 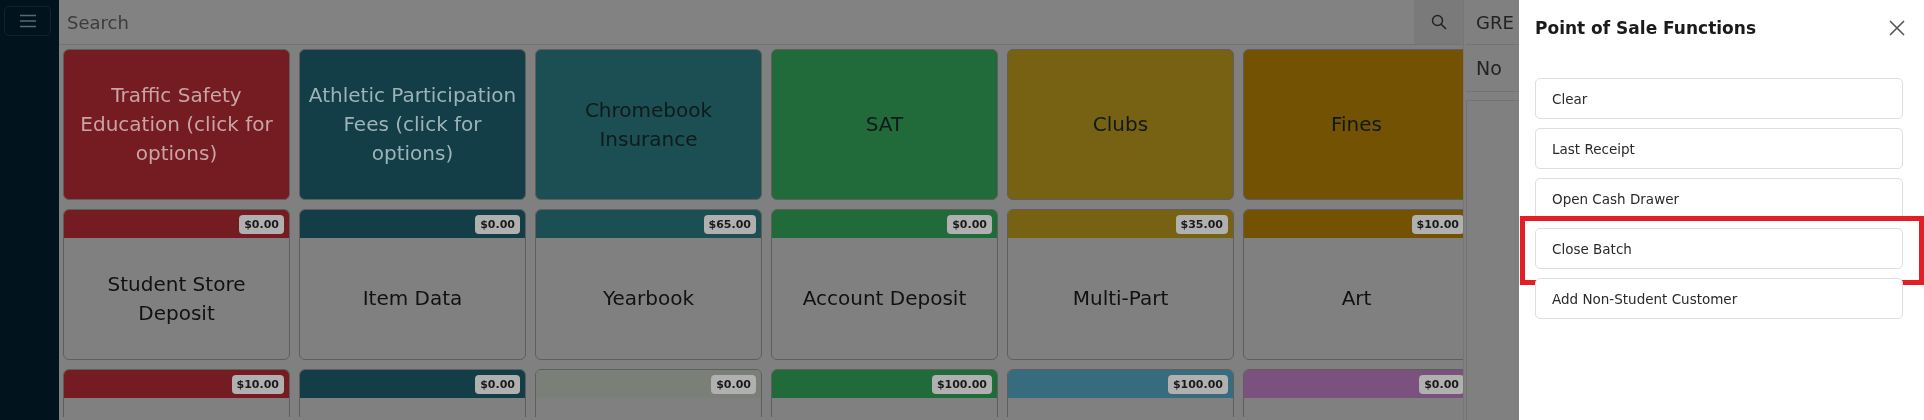 I want to click on customer-status: No, so click(x=1489, y=68).